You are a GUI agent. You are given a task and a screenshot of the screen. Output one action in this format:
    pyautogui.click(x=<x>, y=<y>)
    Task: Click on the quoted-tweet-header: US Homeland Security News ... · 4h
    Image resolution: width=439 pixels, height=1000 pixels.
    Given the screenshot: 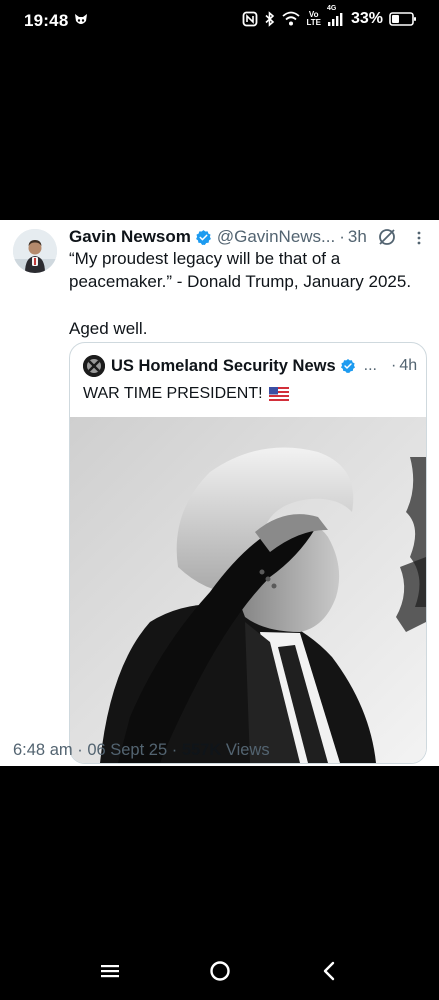 What is the action you would take?
    pyautogui.click(x=250, y=366)
    